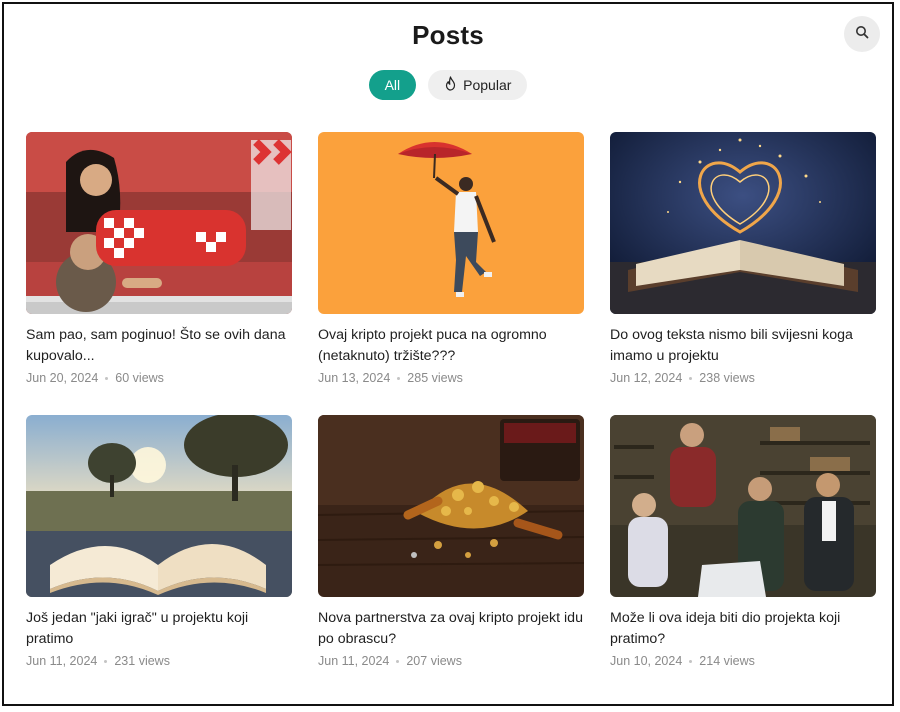 This screenshot has width=900, height=712. I want to click on post-meta: Jun 11, 2024 207 views, so click(451, 661).